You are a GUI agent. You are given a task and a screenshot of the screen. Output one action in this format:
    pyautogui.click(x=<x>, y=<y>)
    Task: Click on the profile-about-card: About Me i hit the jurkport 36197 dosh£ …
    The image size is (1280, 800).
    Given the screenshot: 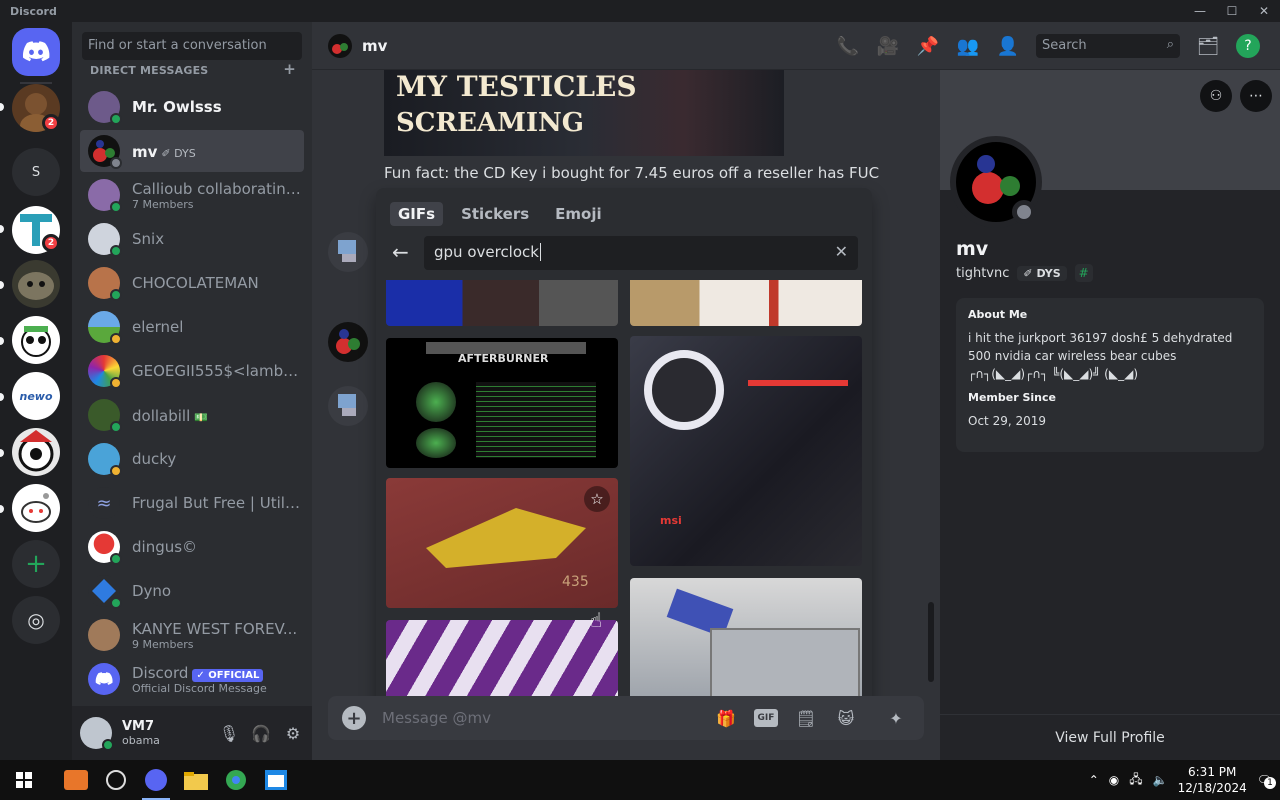 What is the action you would take?
    pyautogui.click(x=1110, y=375)
    